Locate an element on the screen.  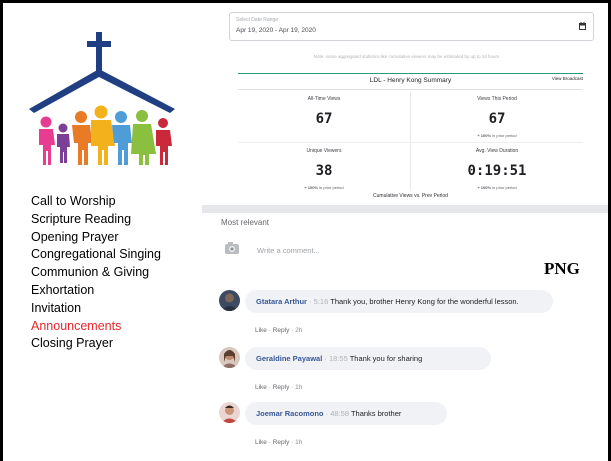
png-label: PNG is located at coordinates (562, 268).